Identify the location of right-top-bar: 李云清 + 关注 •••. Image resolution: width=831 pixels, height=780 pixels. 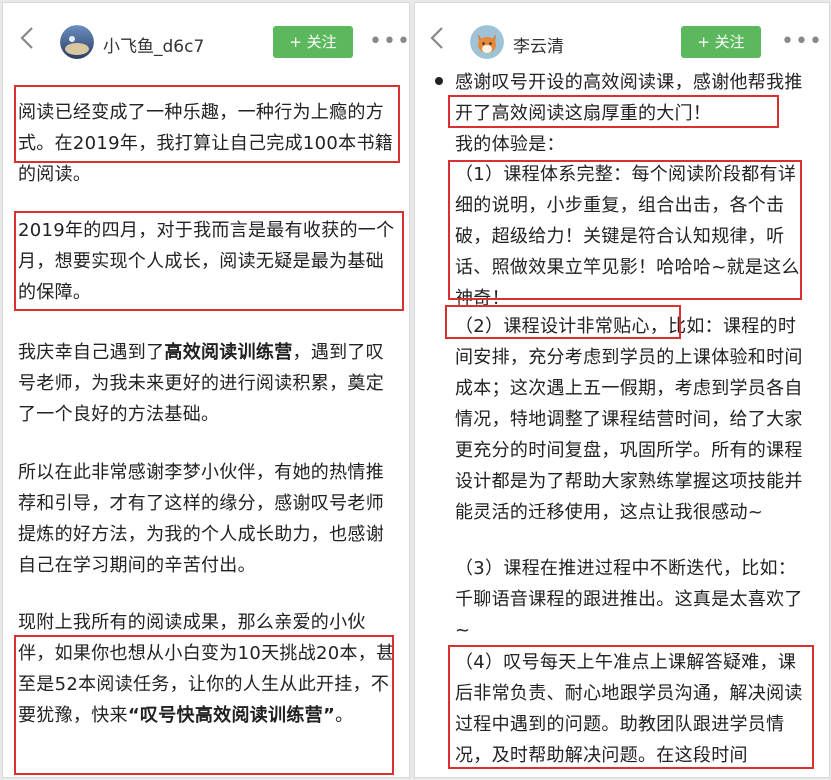
(622, 39).